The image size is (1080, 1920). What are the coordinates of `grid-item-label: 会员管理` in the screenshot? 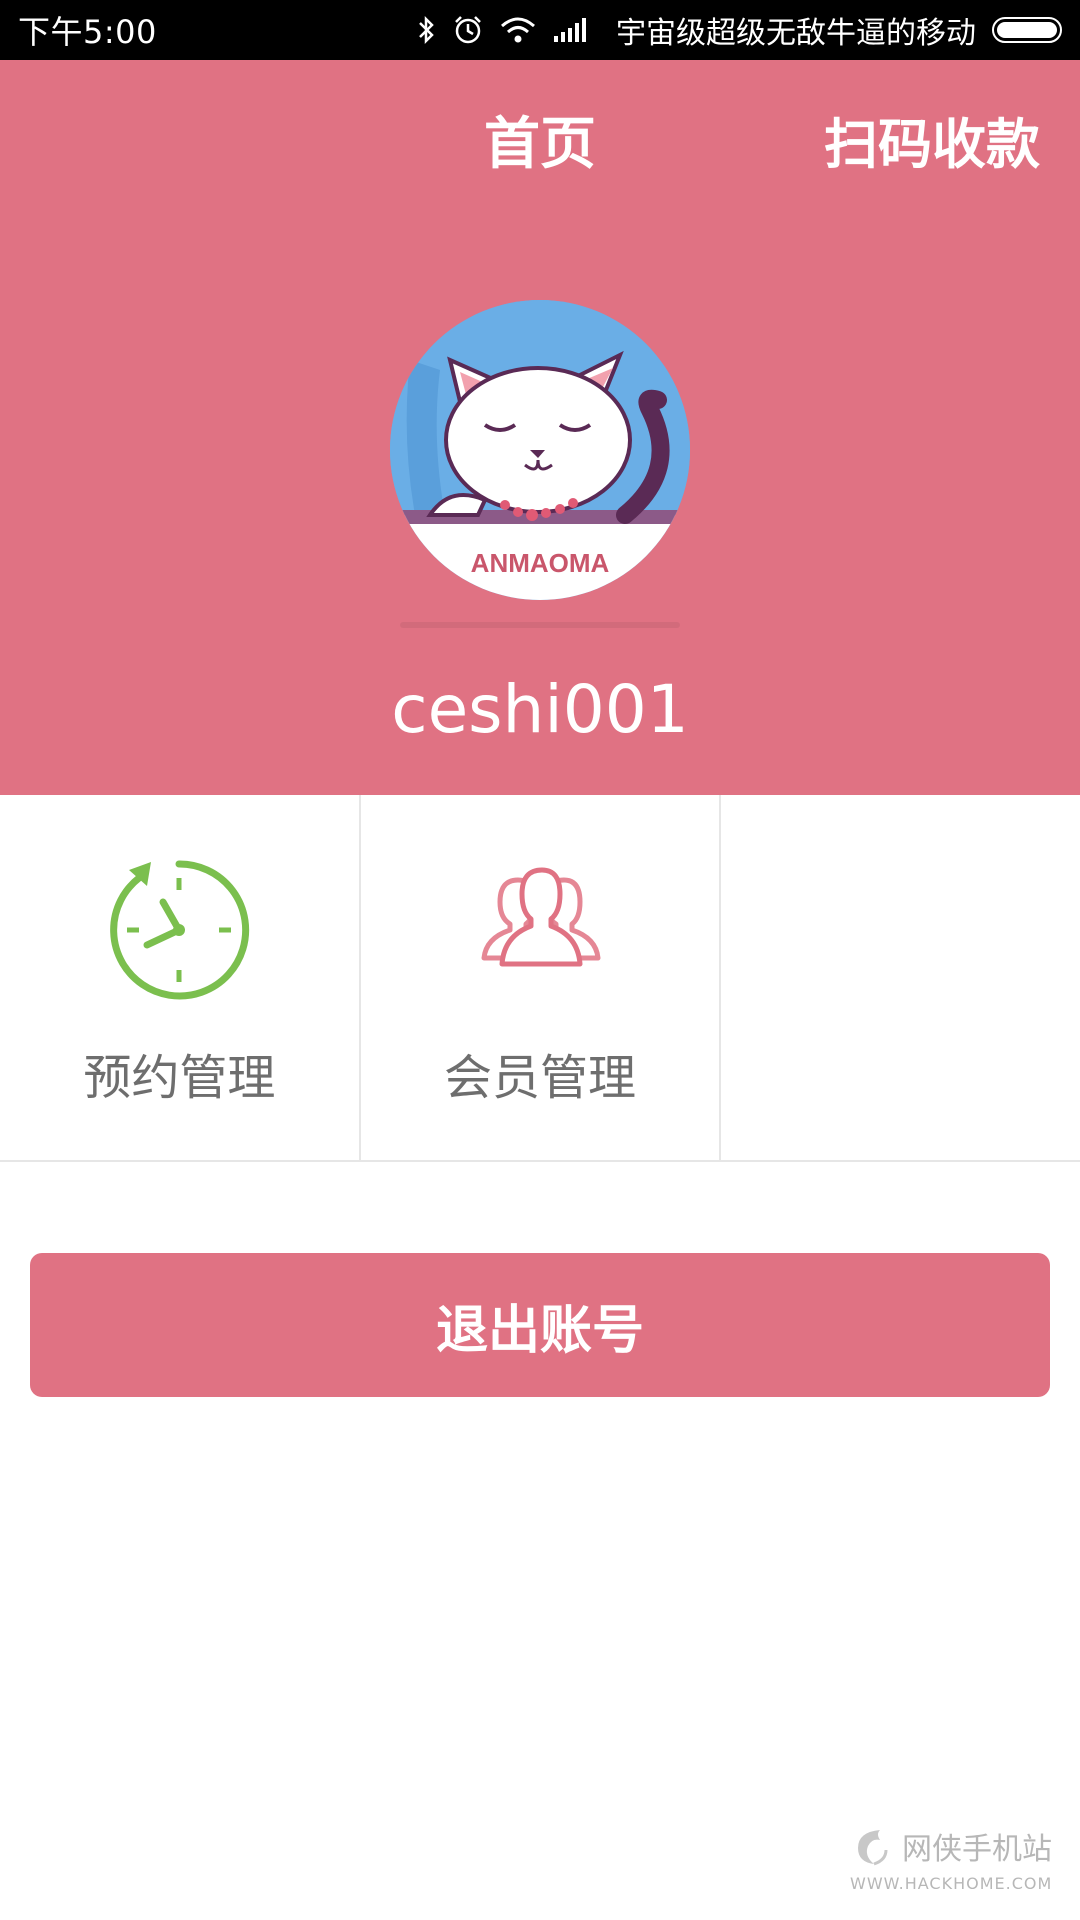 It's located at (540, 1078).